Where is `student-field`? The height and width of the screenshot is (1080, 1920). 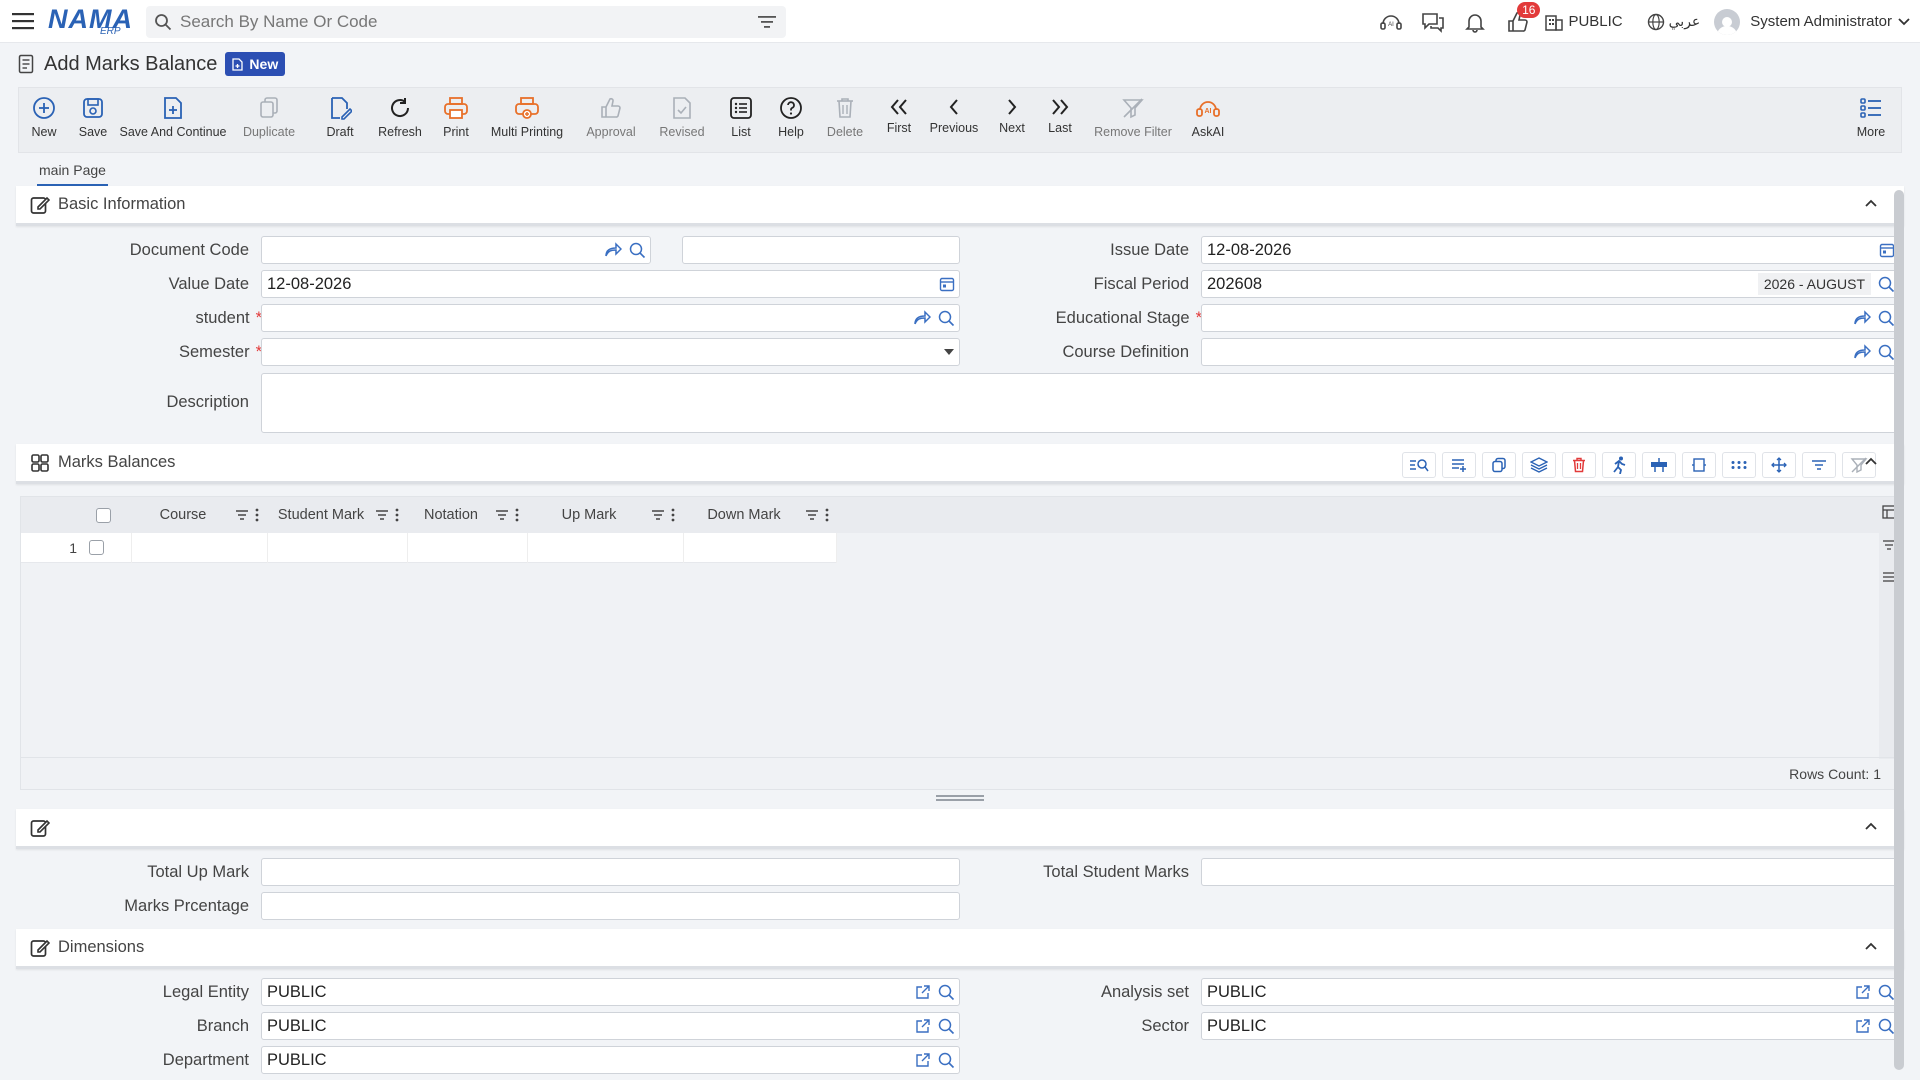 student-field is located at coordinates (610, 318).